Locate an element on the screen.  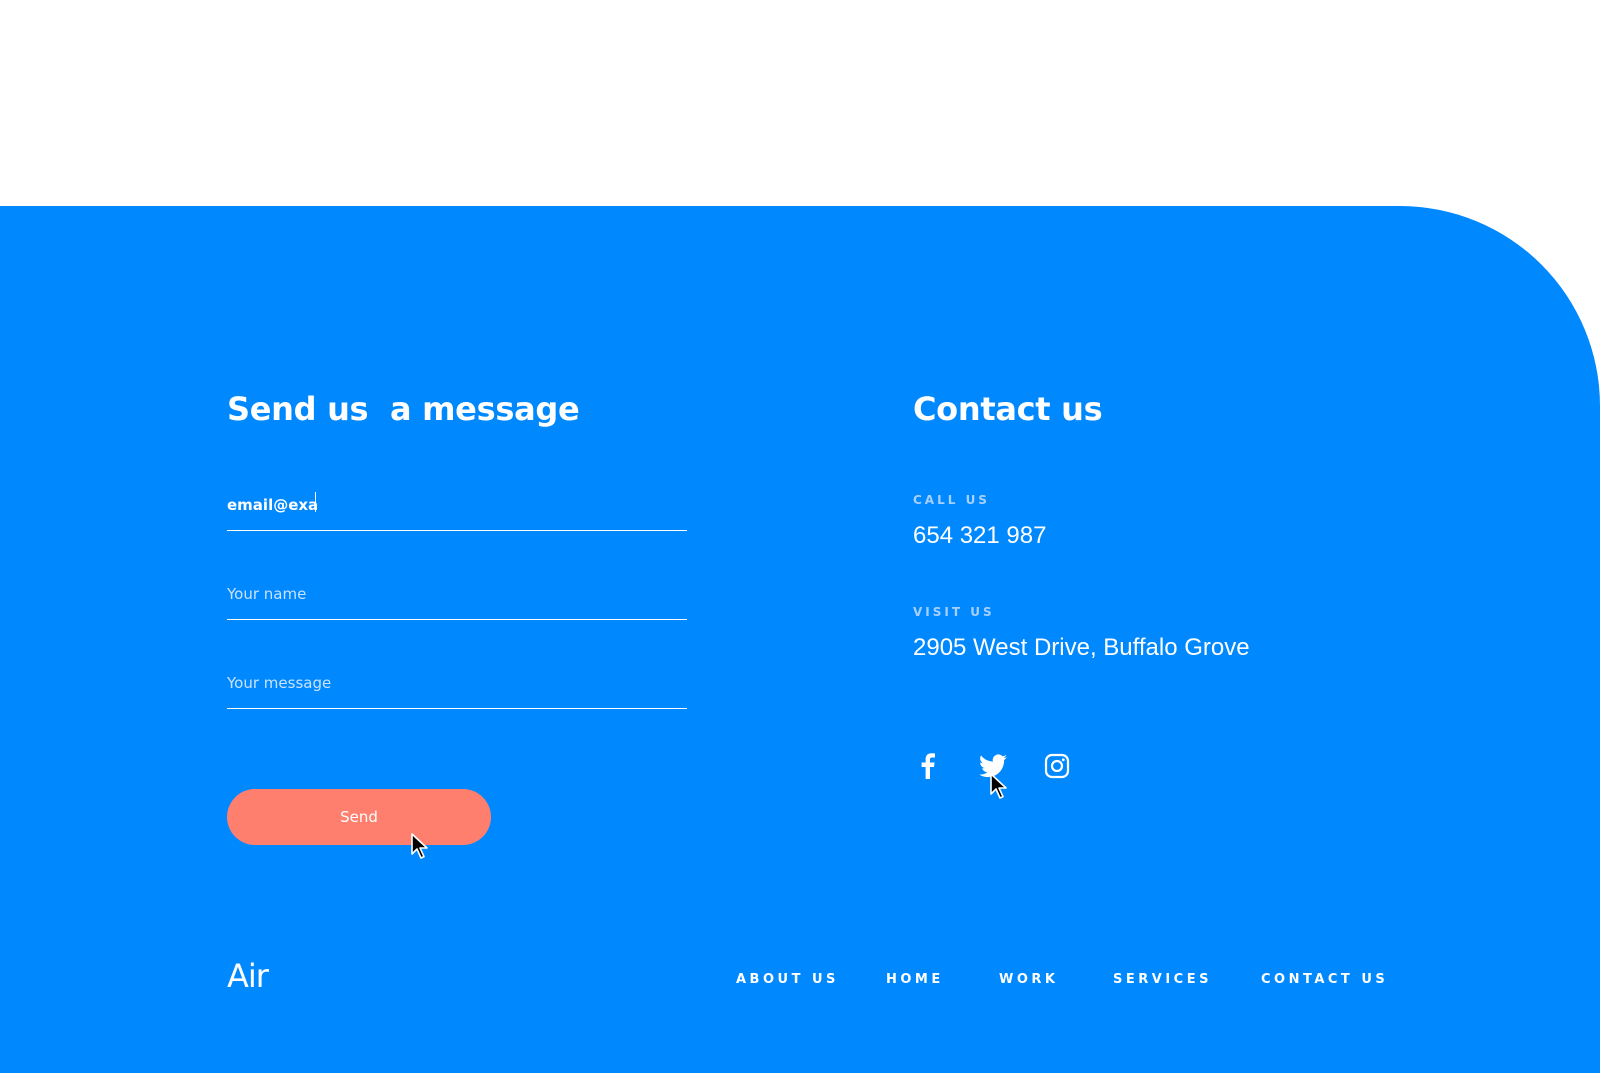
nav-contact-us: CONTACT US is located at coordinates (1324, 979).